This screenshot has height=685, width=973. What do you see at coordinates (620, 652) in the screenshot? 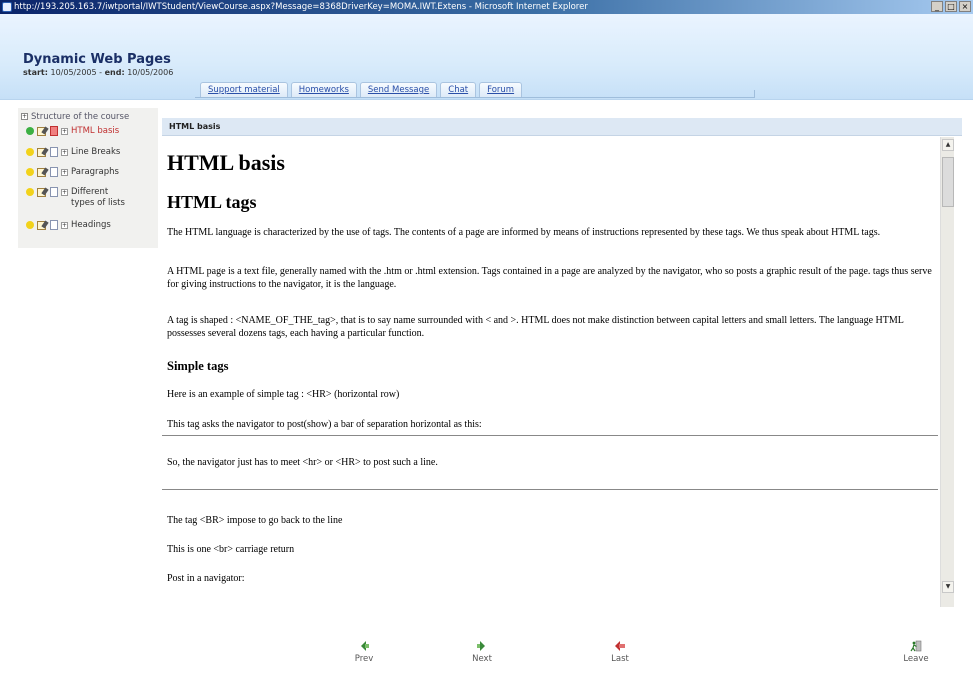
I see `last-button: Last` at bounding box center [620, 652].